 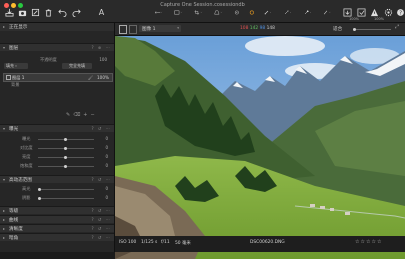 I want to click on collection-select: 图像 1 ▾, so click(x=160, y=28).